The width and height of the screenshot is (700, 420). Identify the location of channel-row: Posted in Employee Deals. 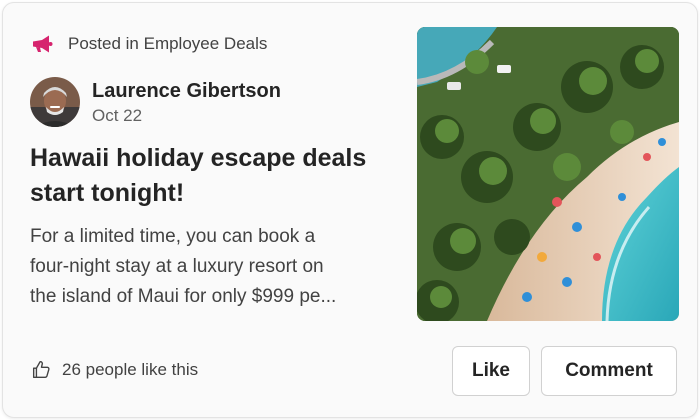
(148, 44).